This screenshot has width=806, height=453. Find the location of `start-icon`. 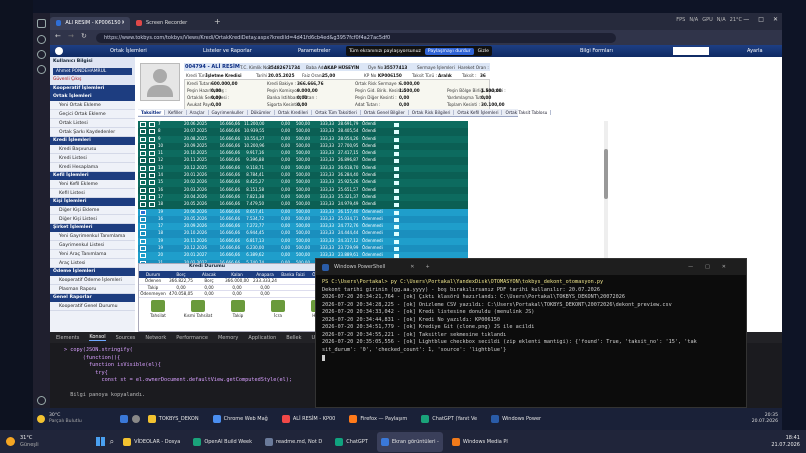

start-icon is located at coordinates (100, 441).